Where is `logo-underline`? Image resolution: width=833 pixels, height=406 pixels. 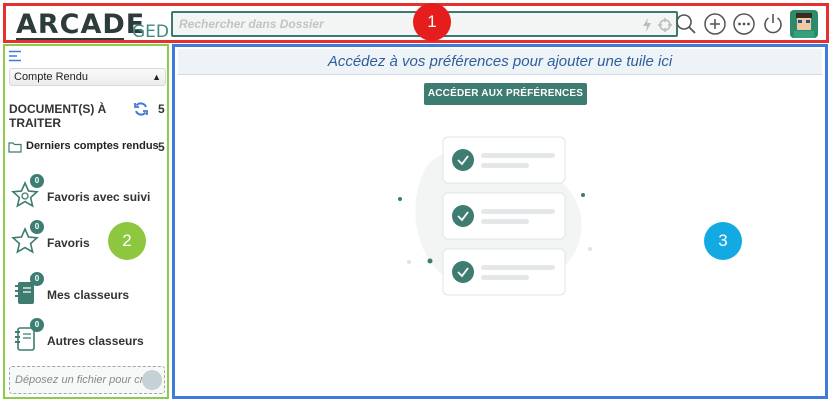
logo-underline is located at coordinates (70, 39).